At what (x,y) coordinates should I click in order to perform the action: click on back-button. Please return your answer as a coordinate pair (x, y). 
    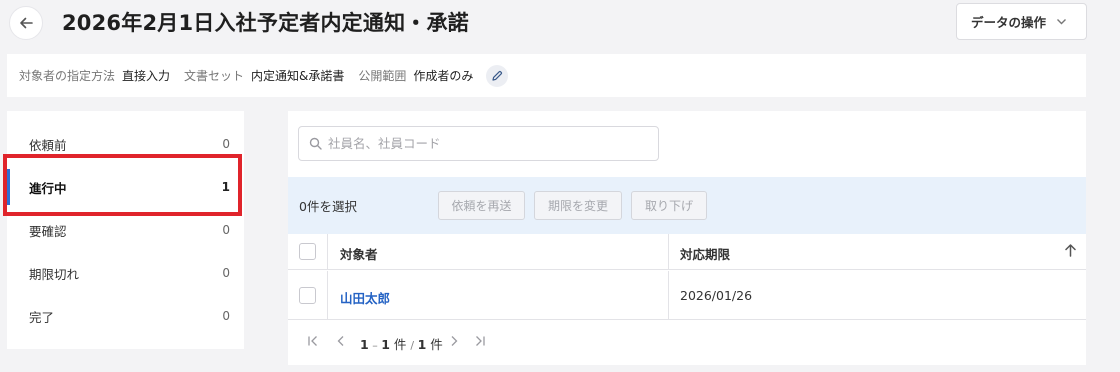
    Looking at the image, I should click on (26, 23).